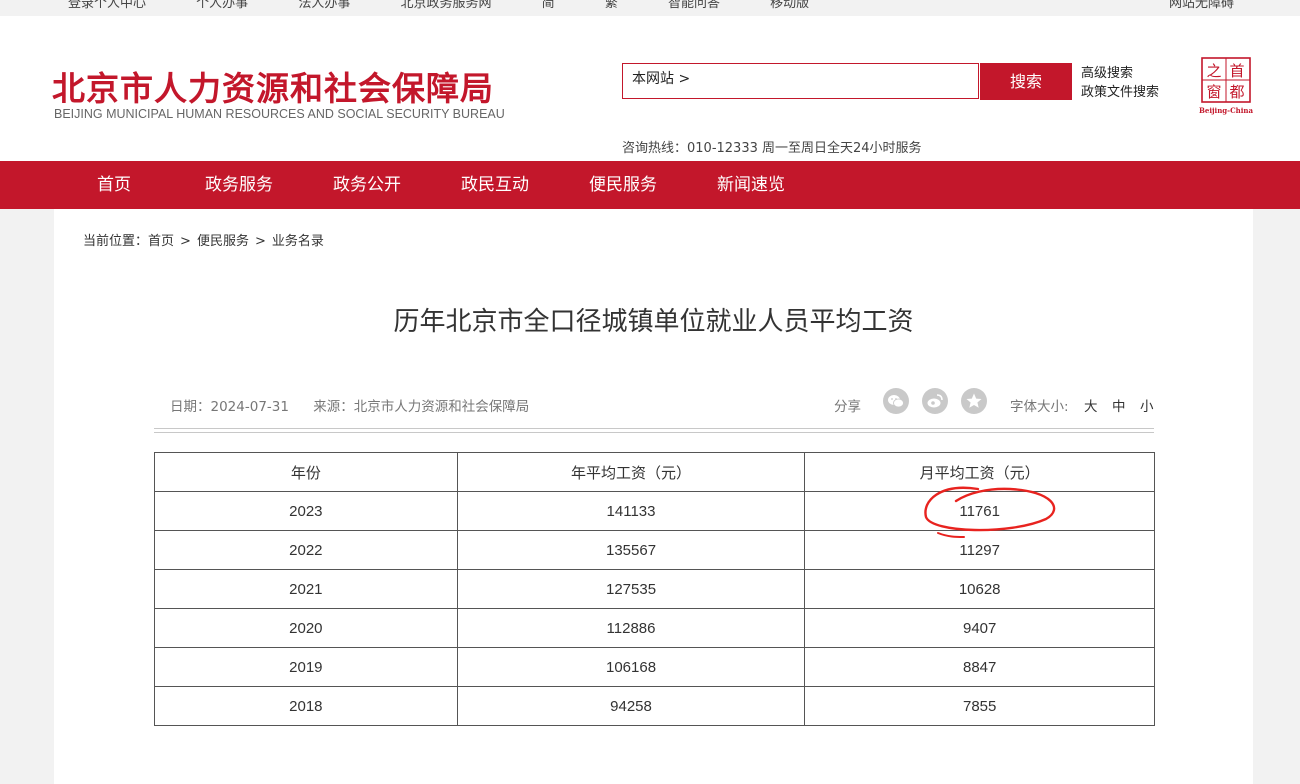 Image resolution: width=1300 pixels, height=784 pixels. Describe the element at coordinates (979, 667) in the screenshot. I see `cell-monthly-wage: 8847` at that location.